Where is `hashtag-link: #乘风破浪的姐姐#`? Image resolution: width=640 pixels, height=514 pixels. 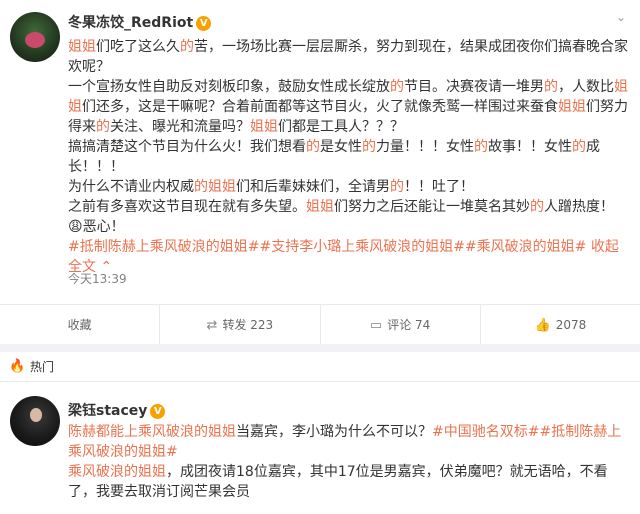 hashtag-link: #乘风破浪的姐姐# is located at coordinates (525, 247).